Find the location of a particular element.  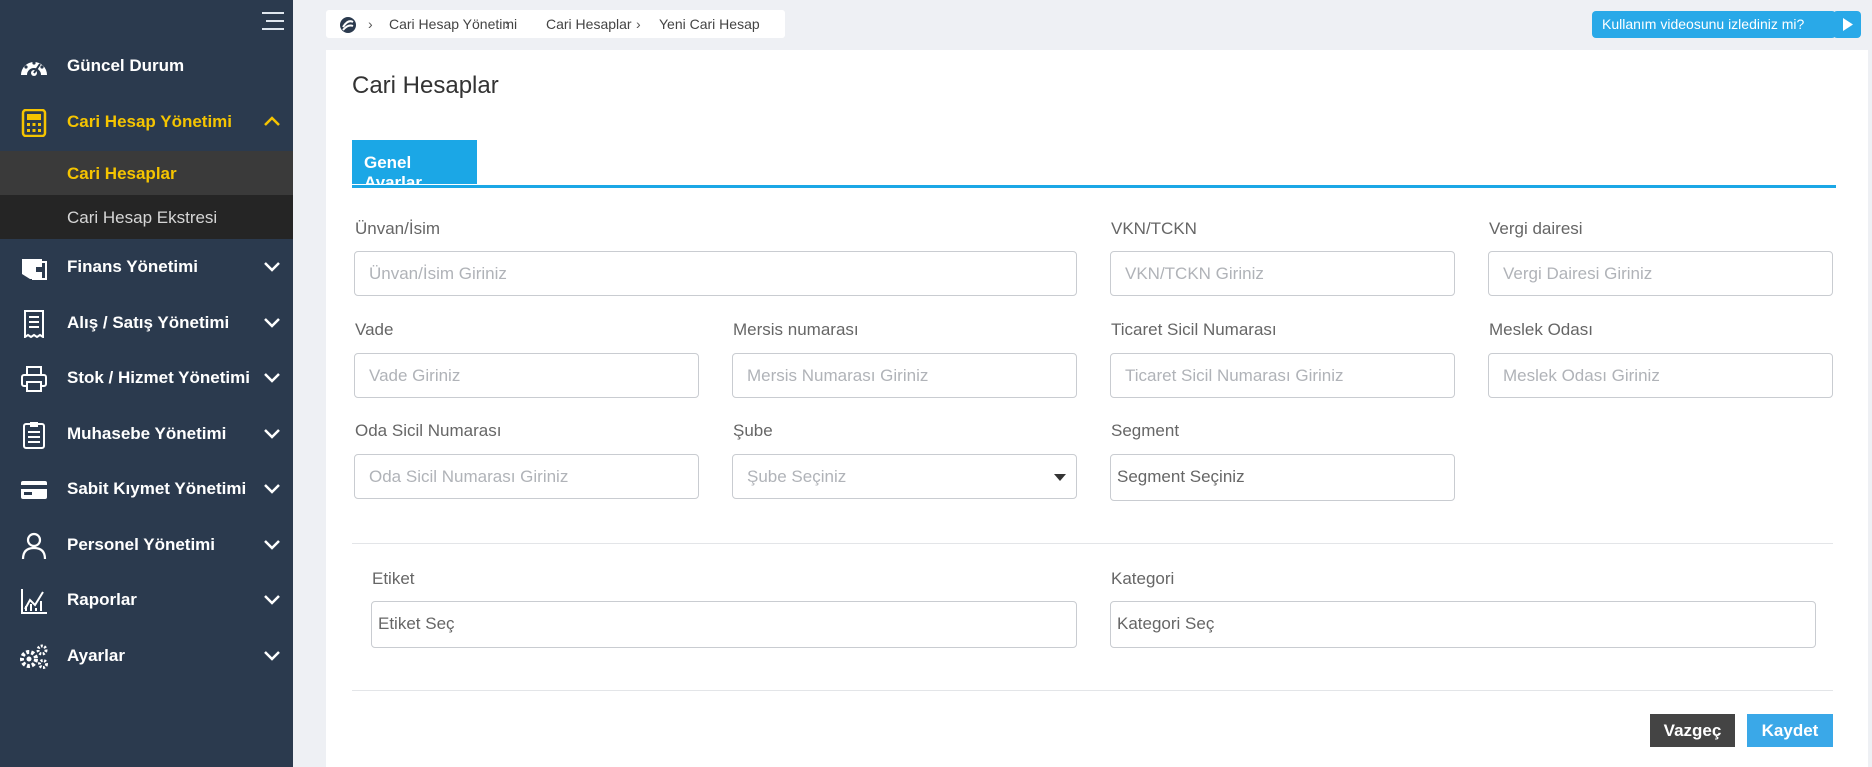

receipt-icon is located at coordinates (34, 324).